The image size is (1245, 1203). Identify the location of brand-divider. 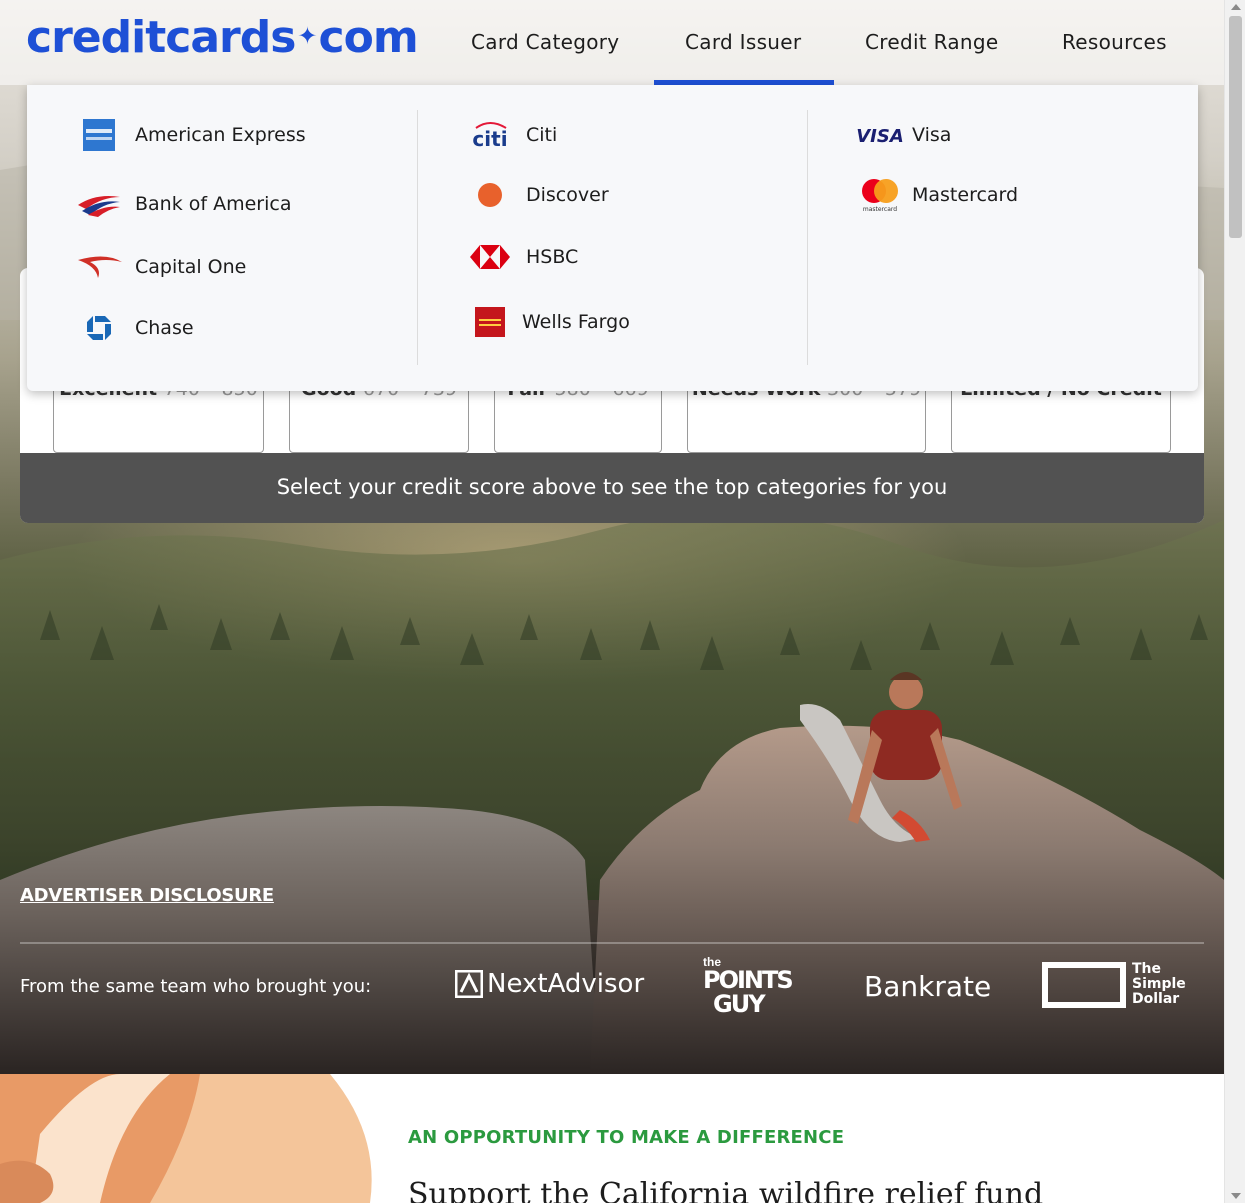
(612, 943).